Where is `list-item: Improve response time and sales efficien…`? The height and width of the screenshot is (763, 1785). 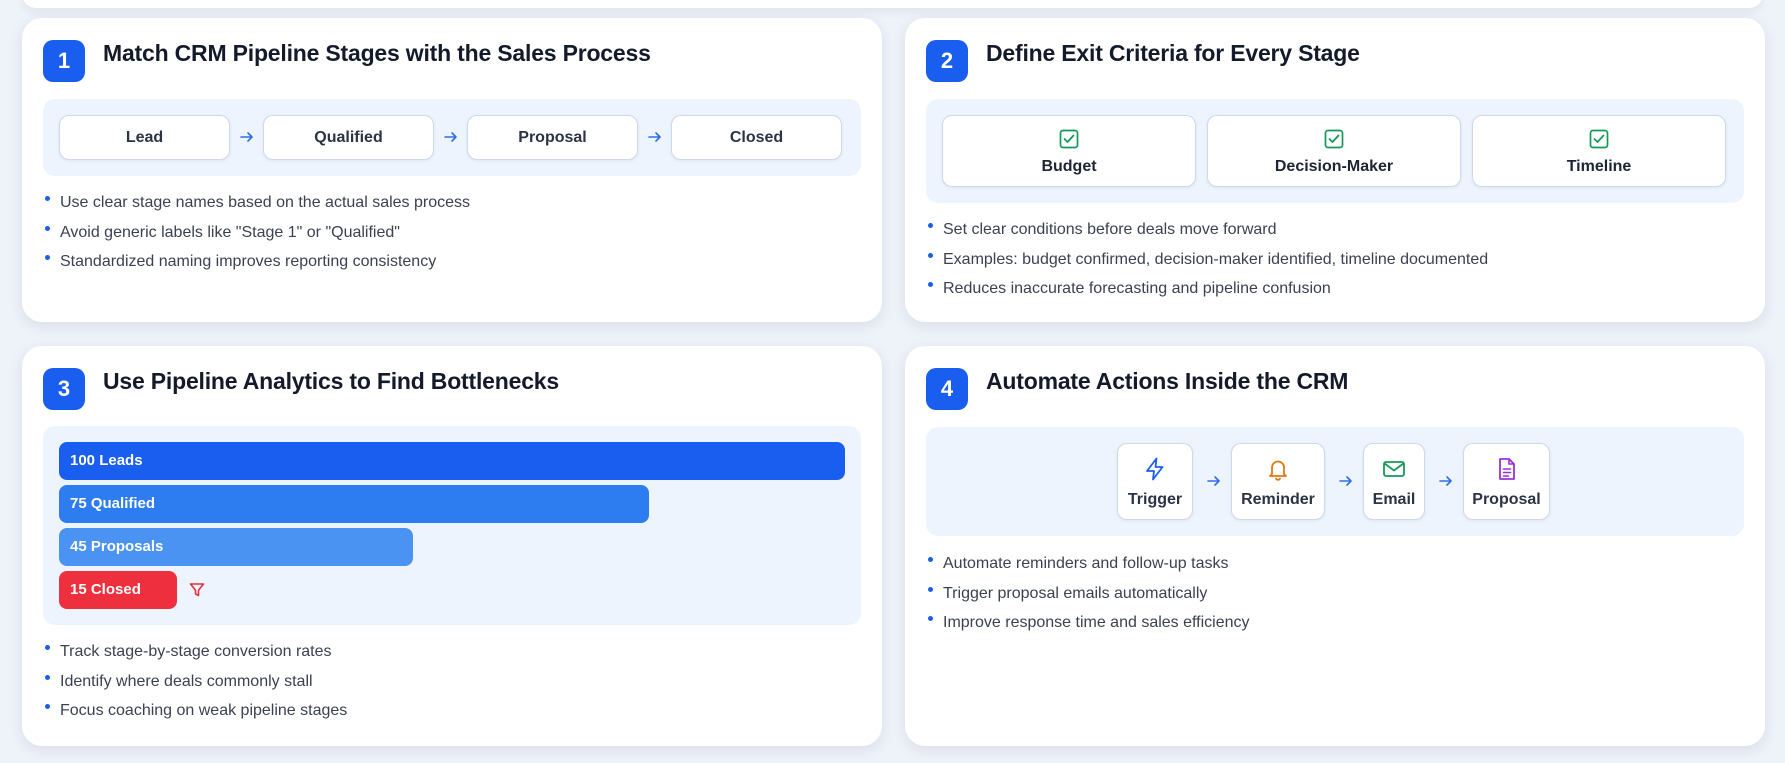 list-item: Improve response time and sales efficien… is located at coordinates (1088, 623).